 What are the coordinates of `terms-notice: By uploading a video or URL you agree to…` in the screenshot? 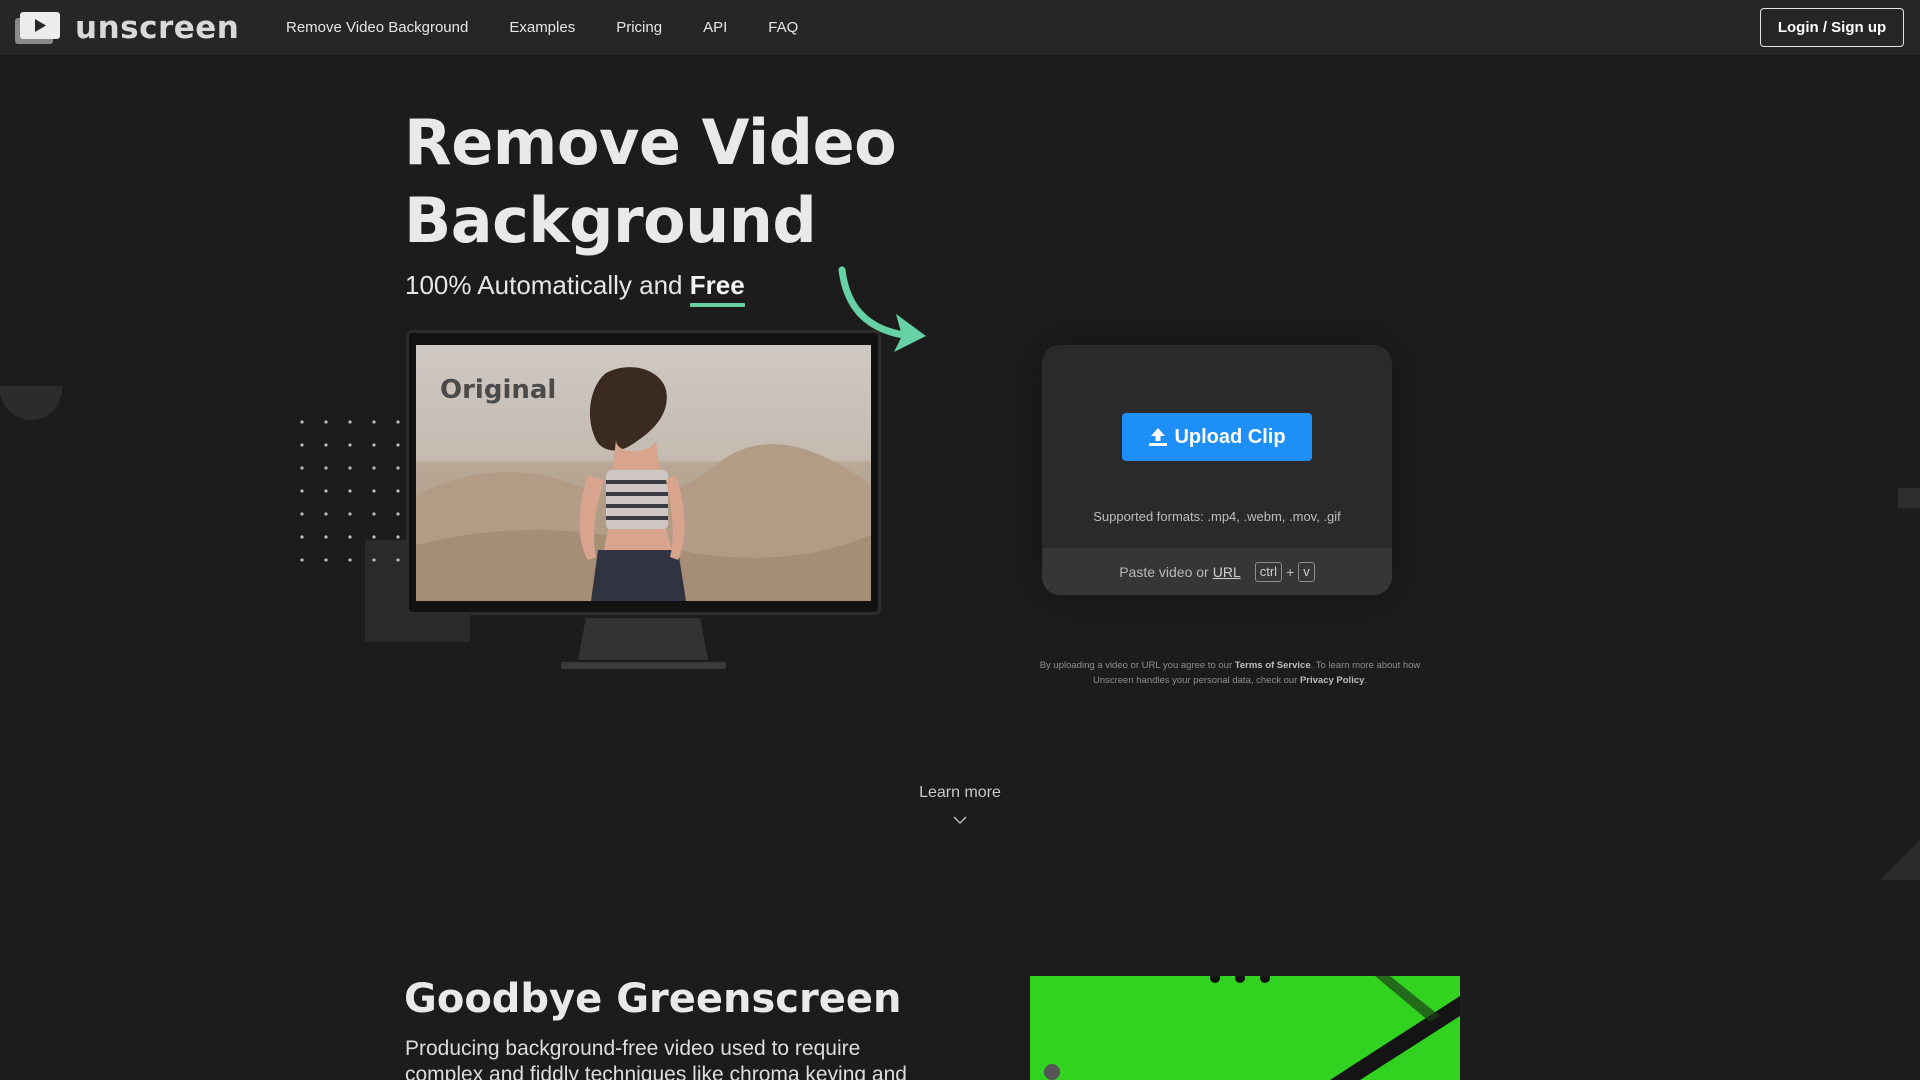 It's located at (1230, 673).